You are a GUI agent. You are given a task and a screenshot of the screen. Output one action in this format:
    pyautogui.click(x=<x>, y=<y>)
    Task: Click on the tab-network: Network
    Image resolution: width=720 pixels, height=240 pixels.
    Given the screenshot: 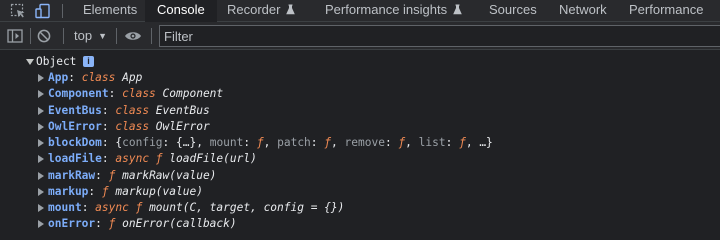 What is the action you would take?
    pyautogui.click(x=583, y=10)
    